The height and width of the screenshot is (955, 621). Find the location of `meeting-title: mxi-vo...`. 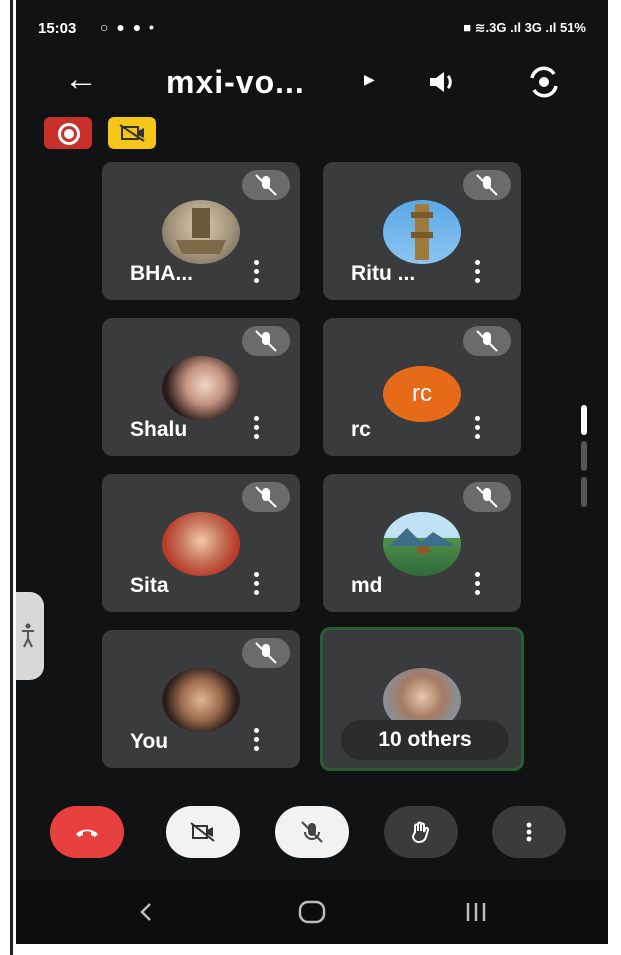

meeting-title: mxi-vo... is located at coordinates (235, 82).